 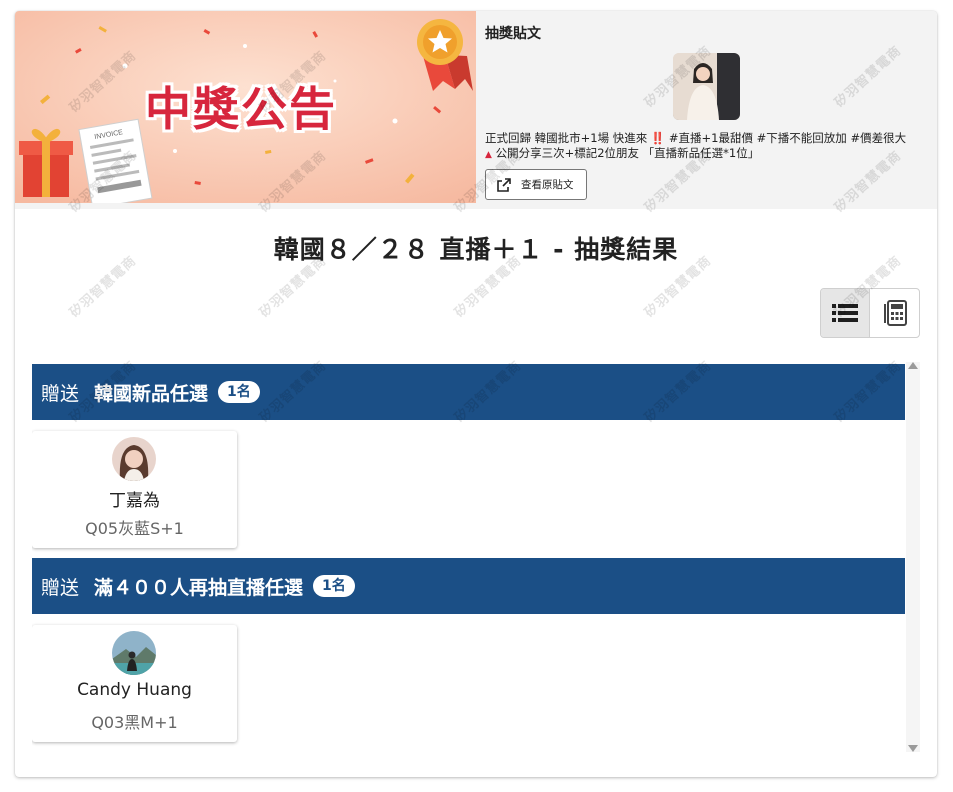 I want to click on banner-title: 中獎公告, so click(x=241, y=109).